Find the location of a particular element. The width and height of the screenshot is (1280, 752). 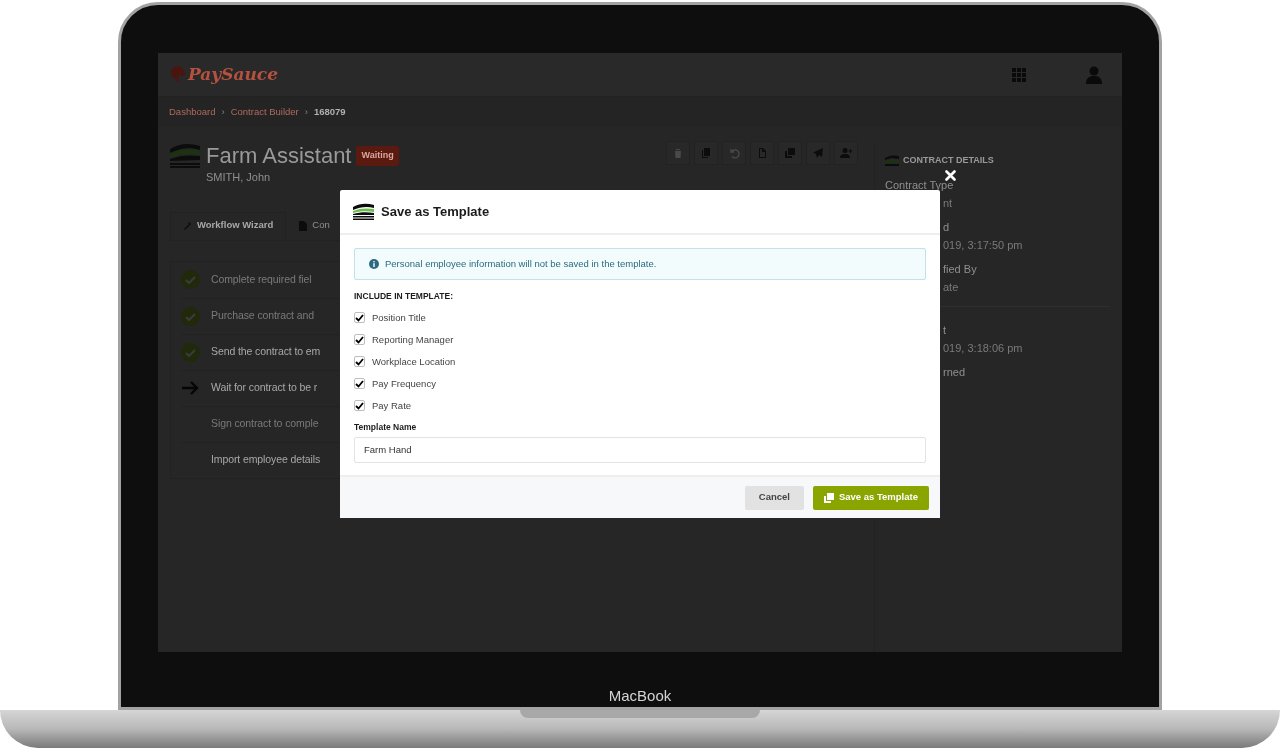

dialog-title: Save as Template is located at coordinates (435, 211).